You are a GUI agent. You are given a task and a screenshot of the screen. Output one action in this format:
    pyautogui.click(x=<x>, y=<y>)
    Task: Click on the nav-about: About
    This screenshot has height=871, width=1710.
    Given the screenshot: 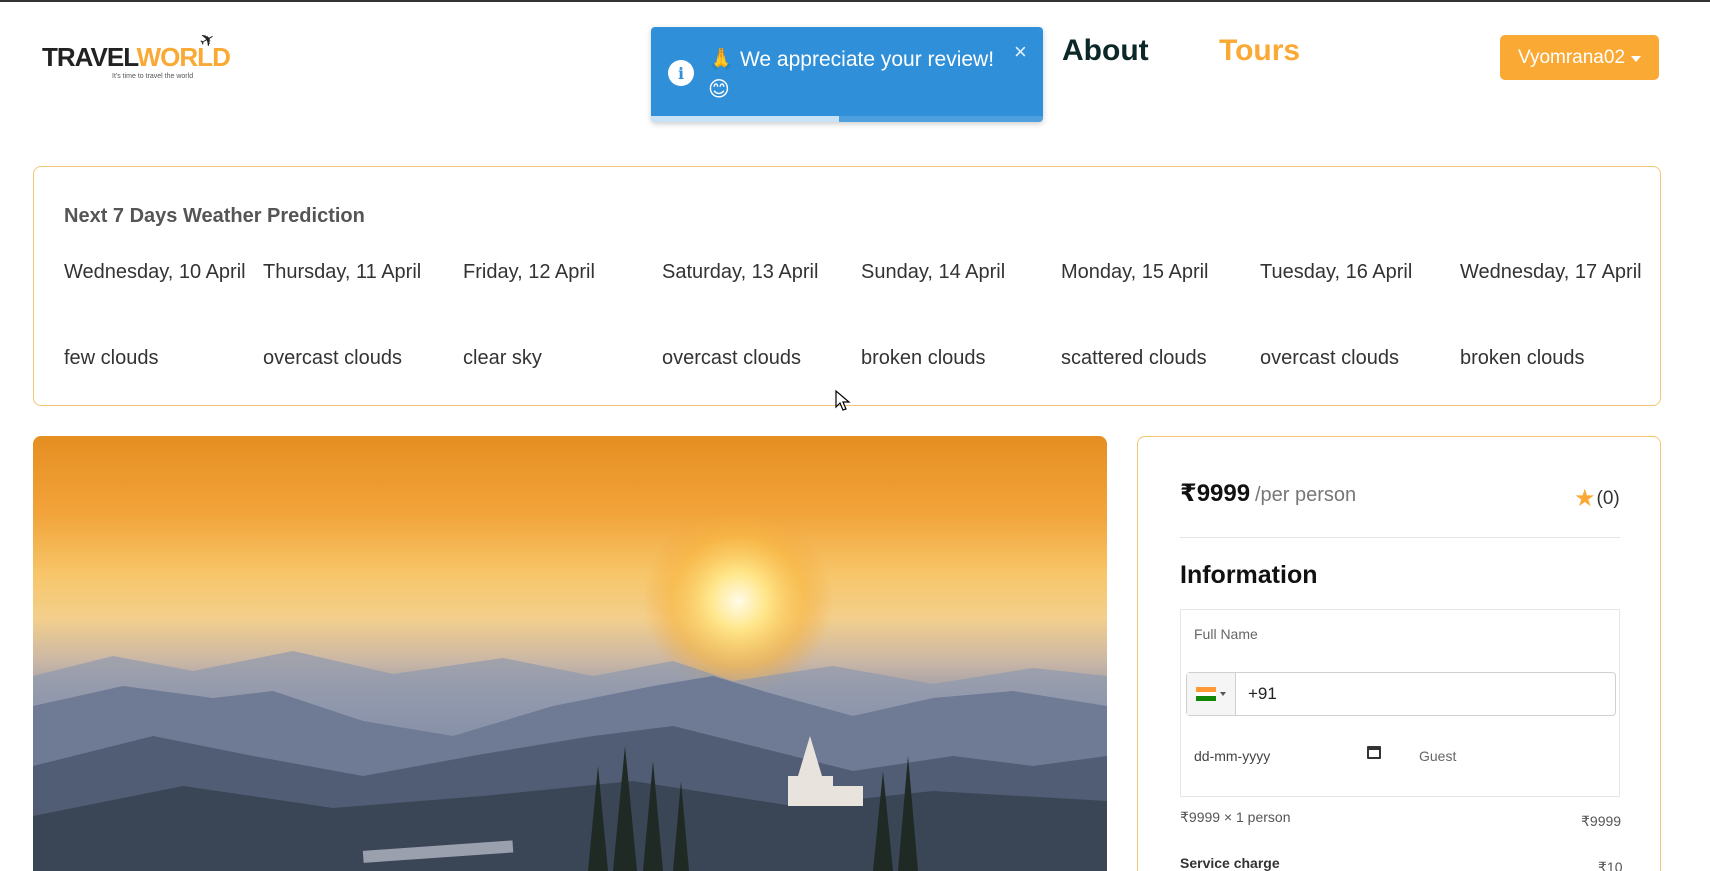 What is the action you would take?
    pyautogui.click(x=1105, y=54)
    